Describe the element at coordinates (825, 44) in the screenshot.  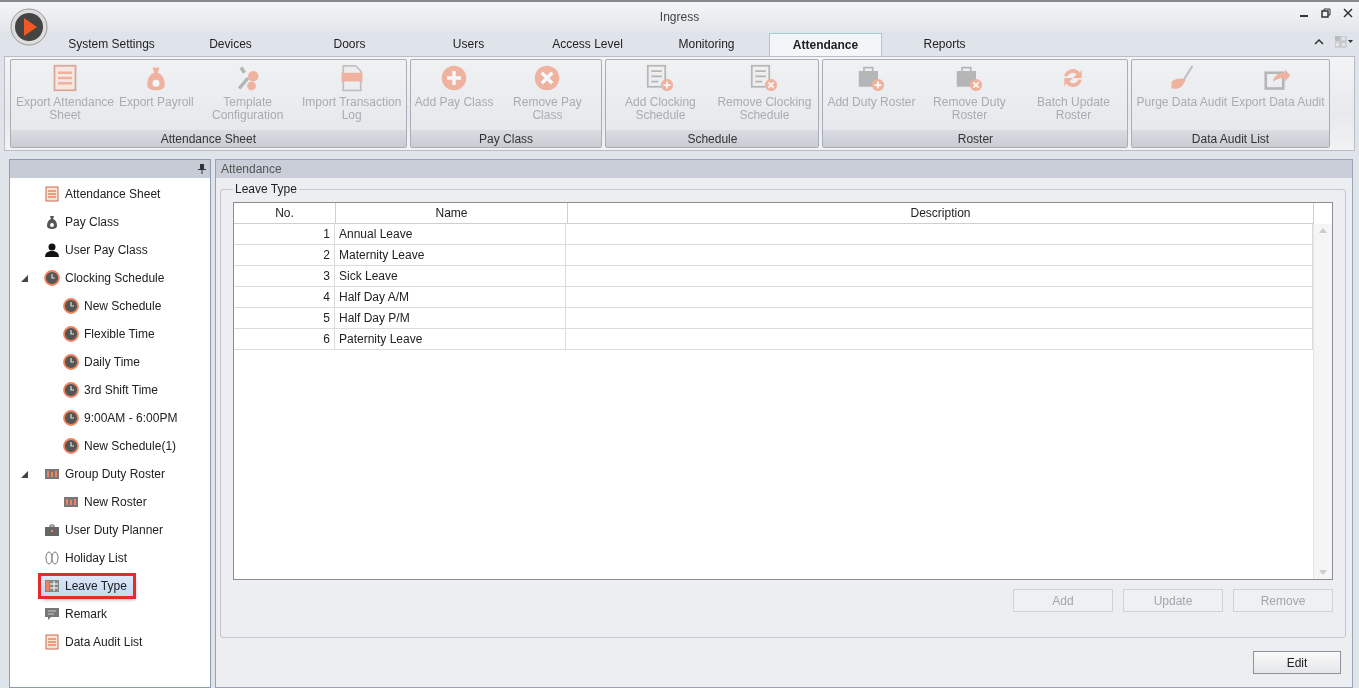
I see `ribbon-tab: Attendance` at that location.